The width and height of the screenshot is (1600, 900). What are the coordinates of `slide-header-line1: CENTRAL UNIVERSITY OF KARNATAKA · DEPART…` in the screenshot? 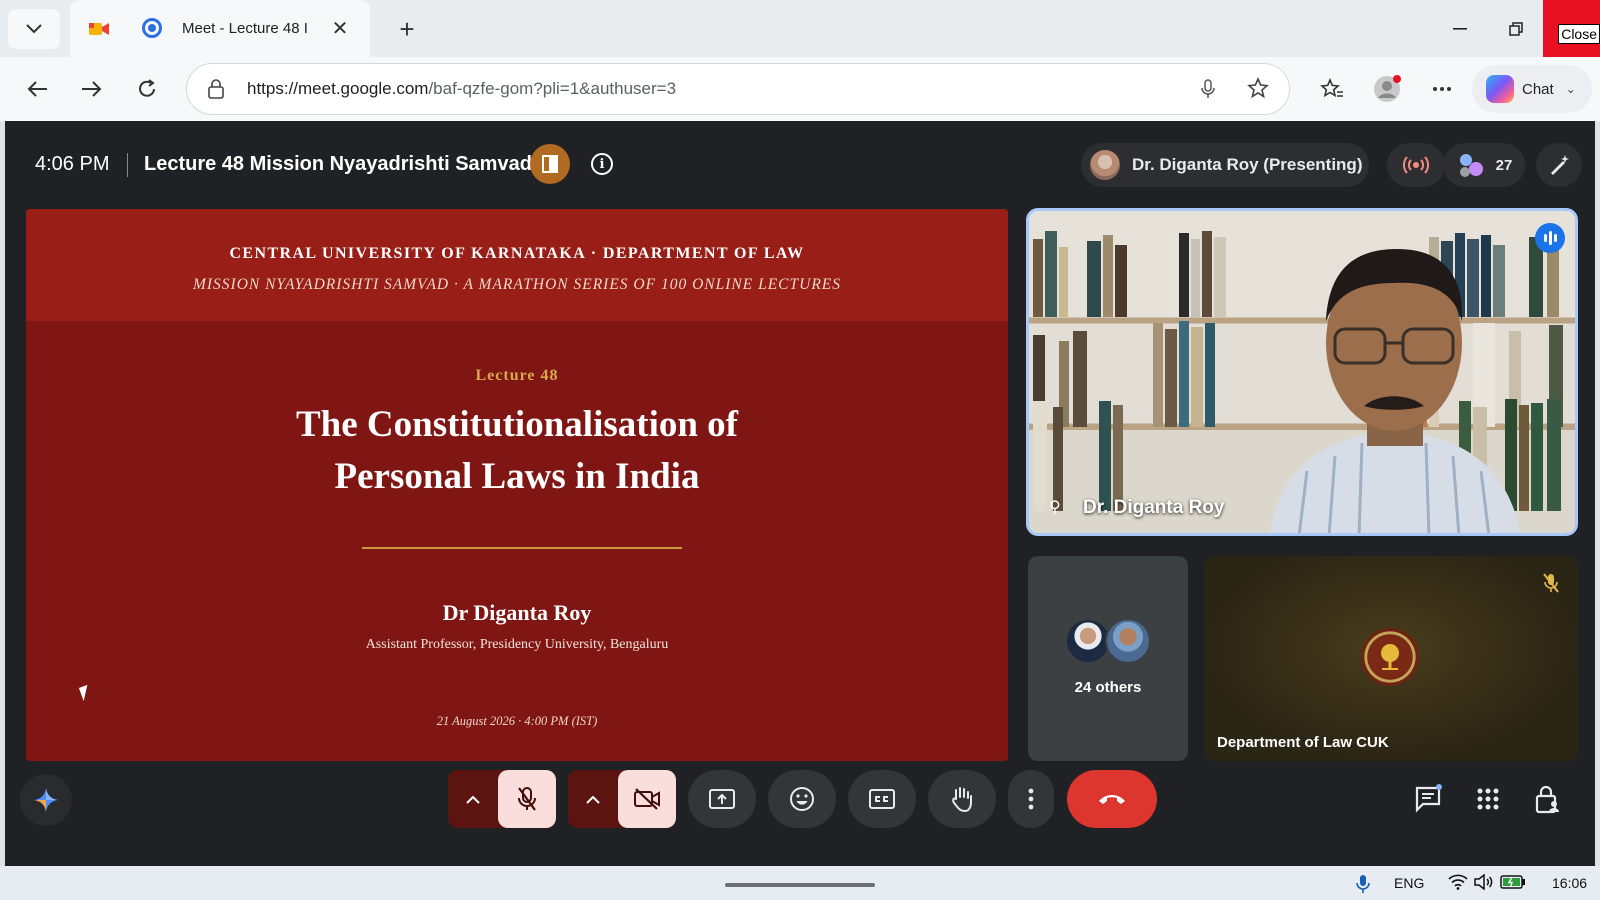 It's located at (517, 253).